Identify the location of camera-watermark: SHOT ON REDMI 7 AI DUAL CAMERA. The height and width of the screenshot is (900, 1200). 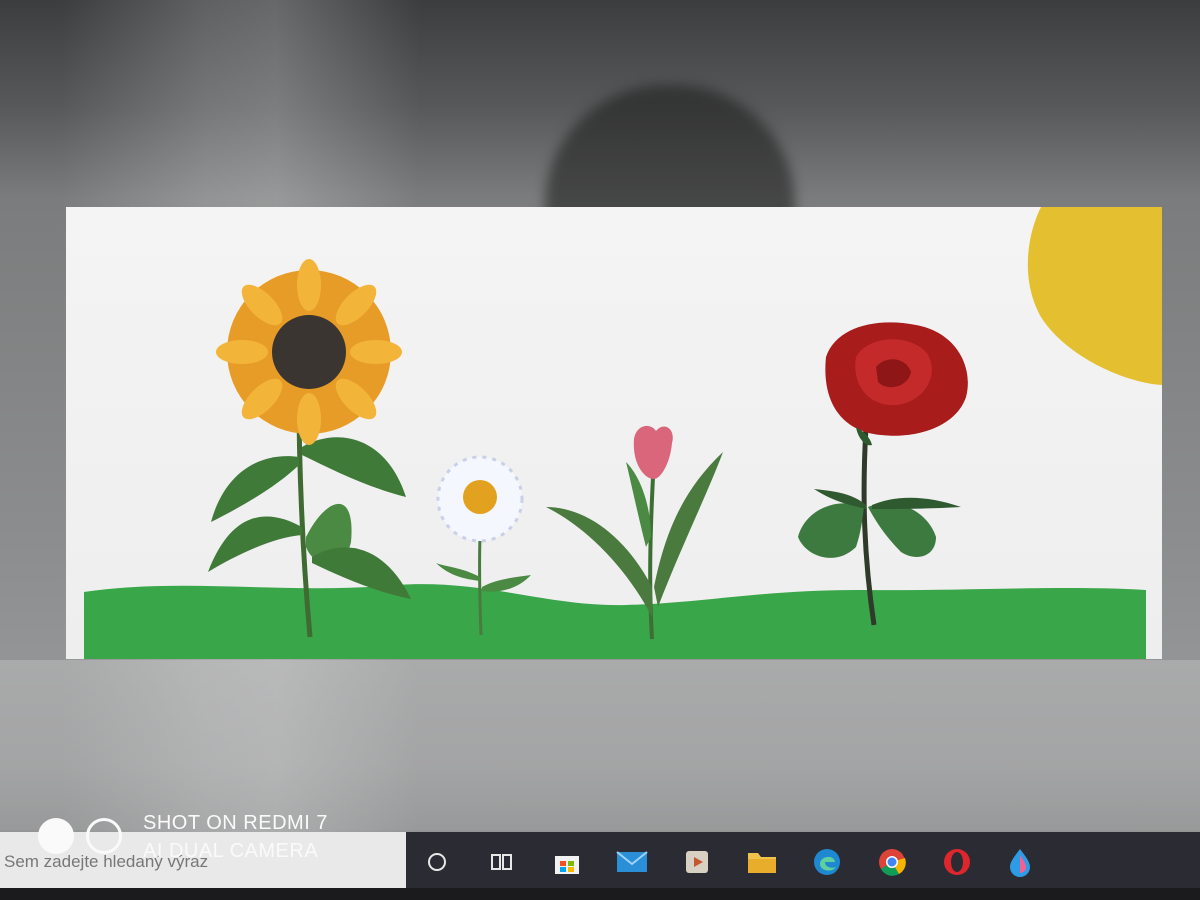
(198, 842).